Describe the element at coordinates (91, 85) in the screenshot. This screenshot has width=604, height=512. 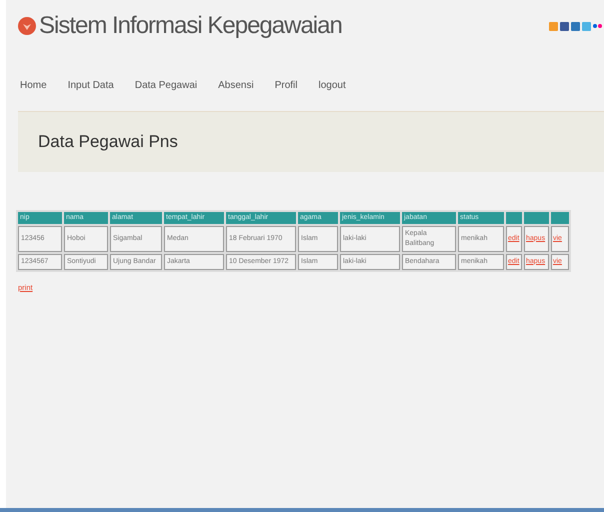
I see `nav-link: Input Data` at that location.